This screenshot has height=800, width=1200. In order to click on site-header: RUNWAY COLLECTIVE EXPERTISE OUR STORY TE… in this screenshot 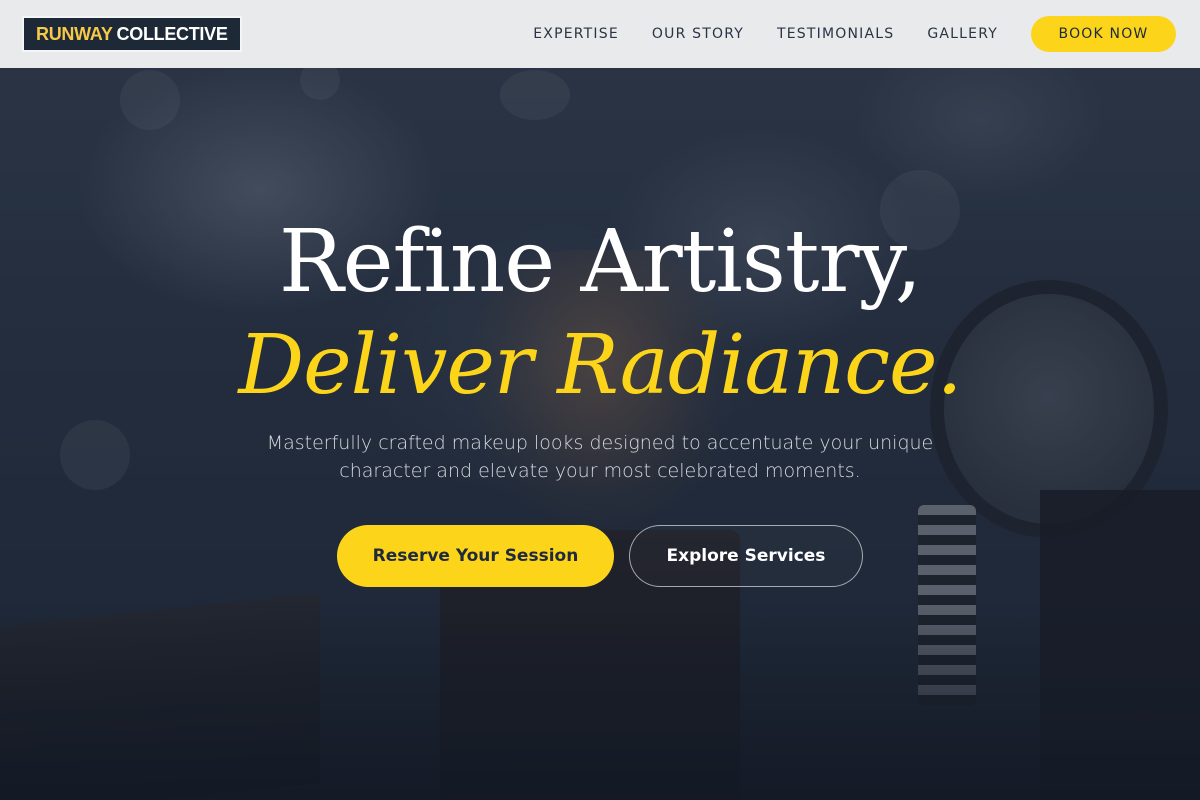, I will do `click(600, 34)`.